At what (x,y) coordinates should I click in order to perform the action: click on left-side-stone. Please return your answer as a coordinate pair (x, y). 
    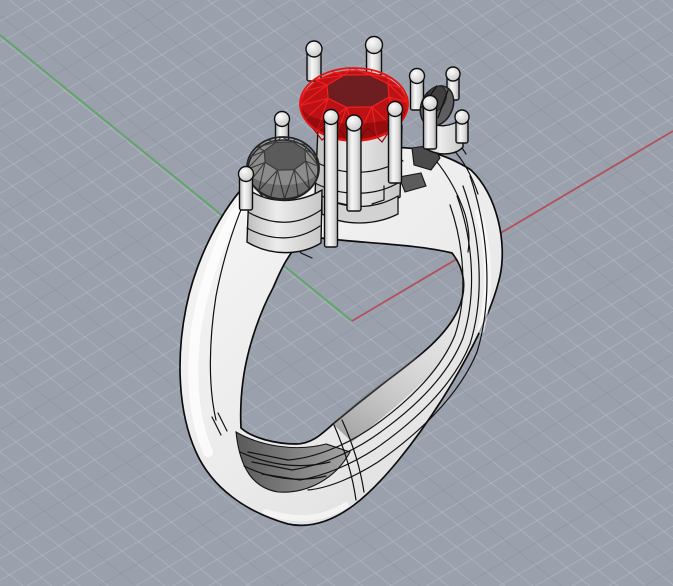
    Looking at the image, I should click on (283, 168).